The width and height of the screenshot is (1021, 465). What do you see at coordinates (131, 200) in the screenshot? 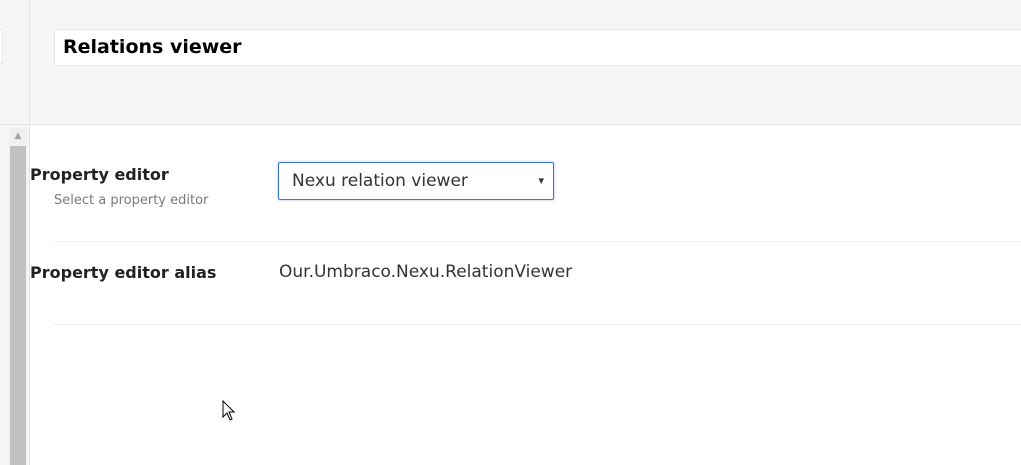
I see `property-editor-description: Select a property editor` at bounding box center [131, 200].